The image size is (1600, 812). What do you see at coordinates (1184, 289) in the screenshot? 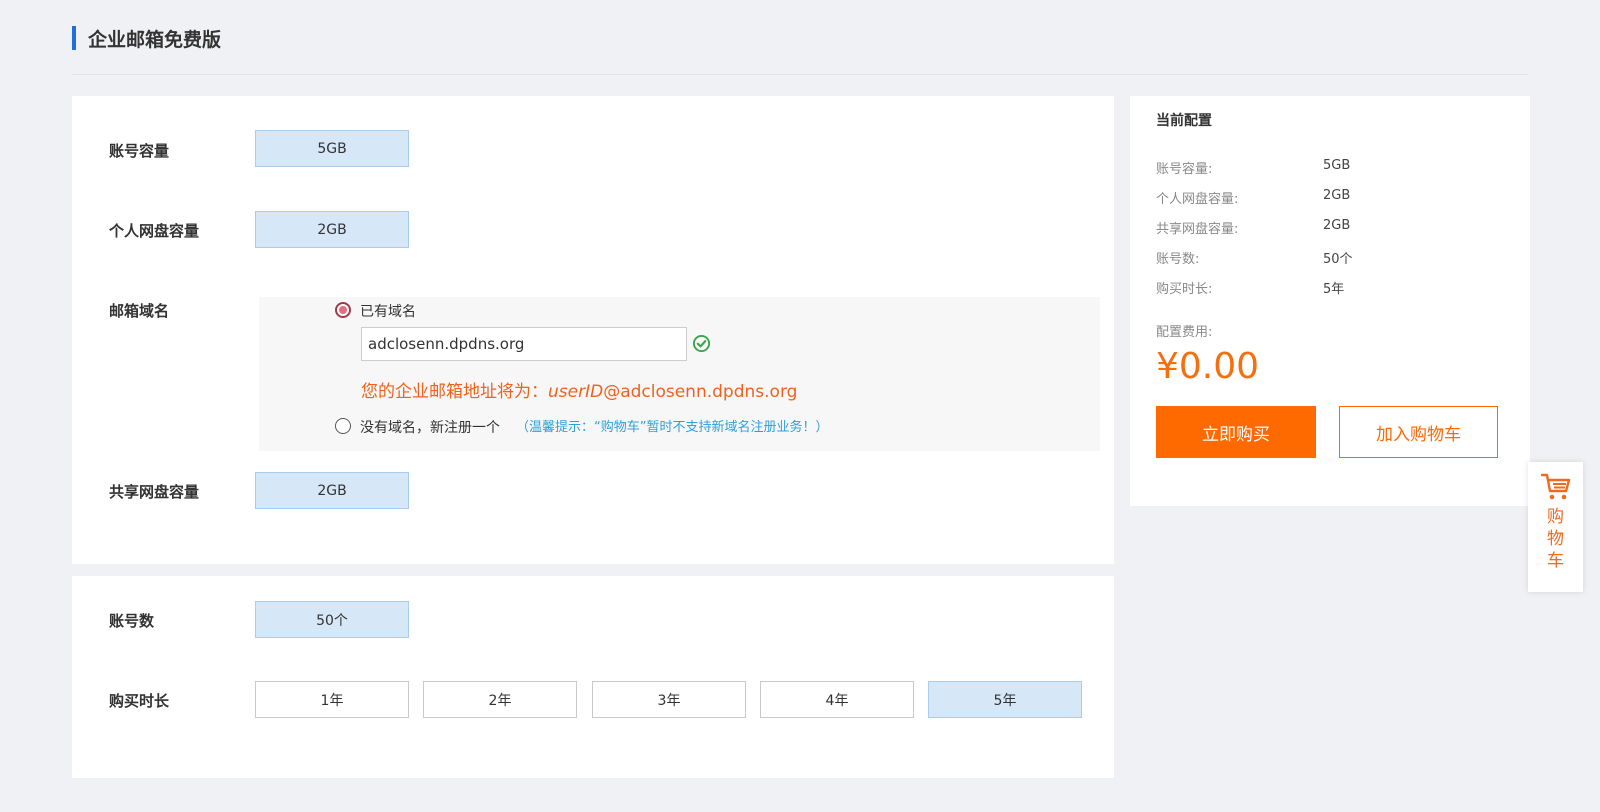
I see `summary-key: 购买时长:` at bounding box center [1184, 289].